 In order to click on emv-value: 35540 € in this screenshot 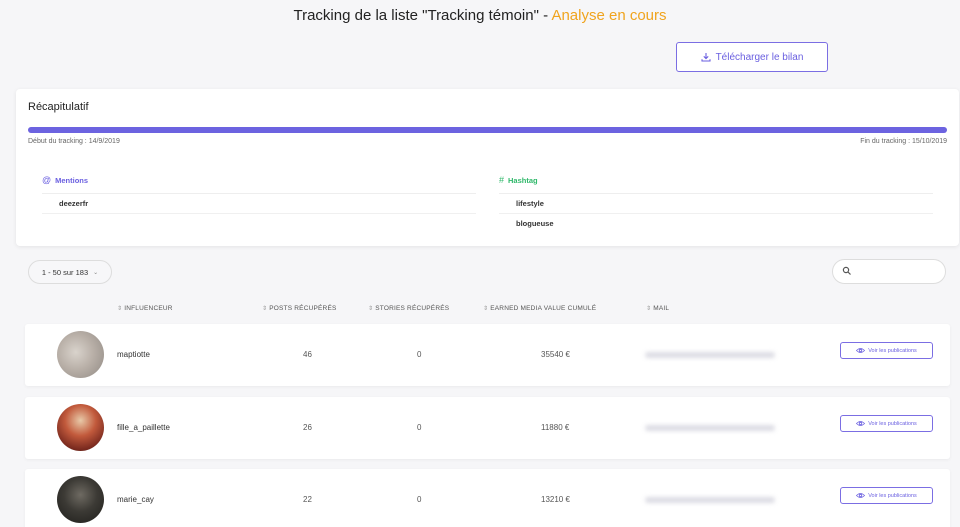, I will do `click(555, 354)`.